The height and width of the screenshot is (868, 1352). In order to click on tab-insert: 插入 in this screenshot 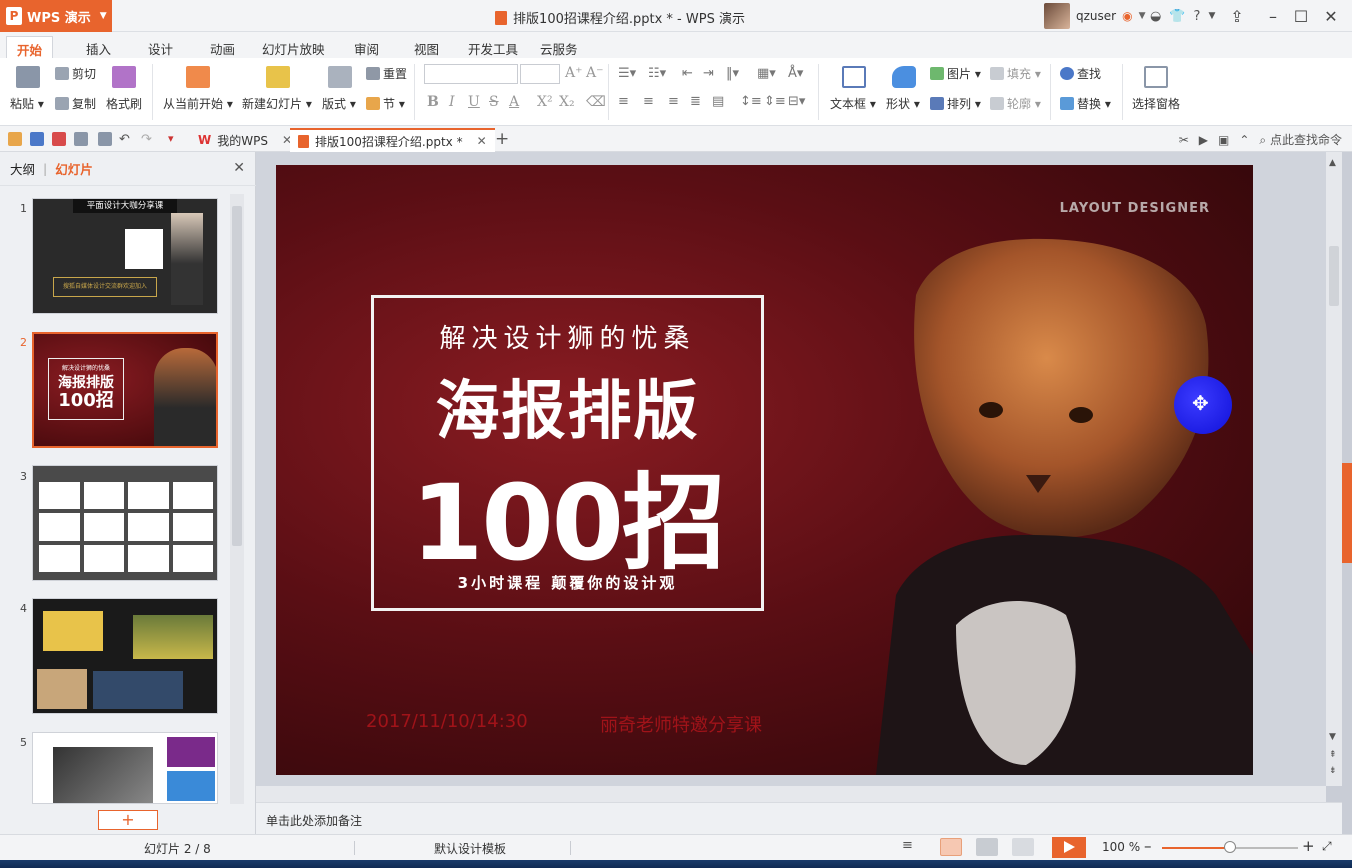, I will do `click(98, 47)`.